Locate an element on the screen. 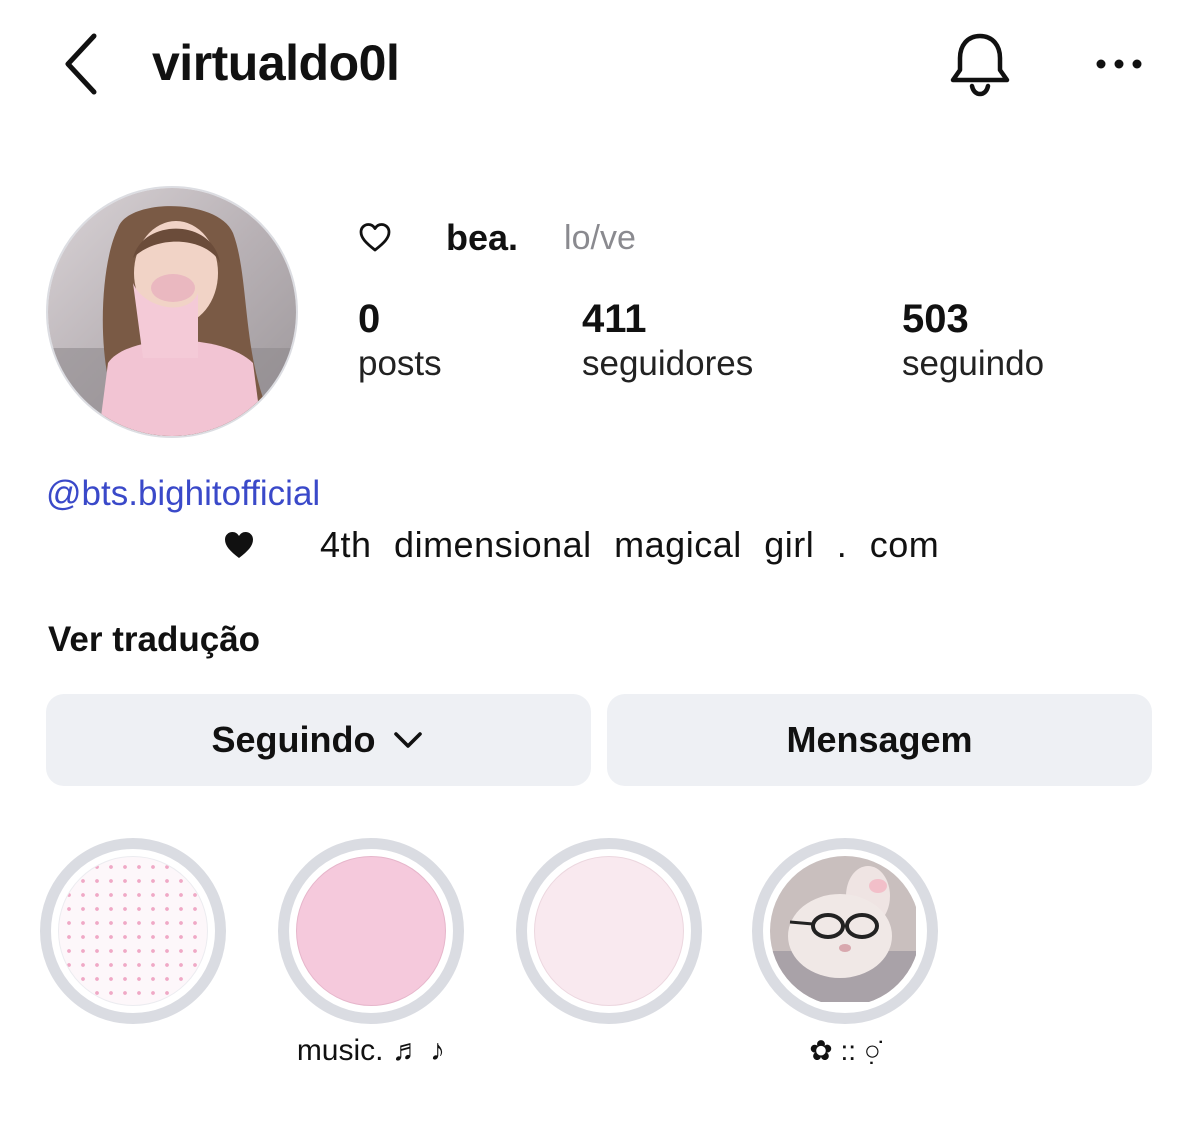 Image resolution: width=1200 pixels, height=1135 pixels. see-translation-link: Ver tradução is located at coordinates (154, 640).